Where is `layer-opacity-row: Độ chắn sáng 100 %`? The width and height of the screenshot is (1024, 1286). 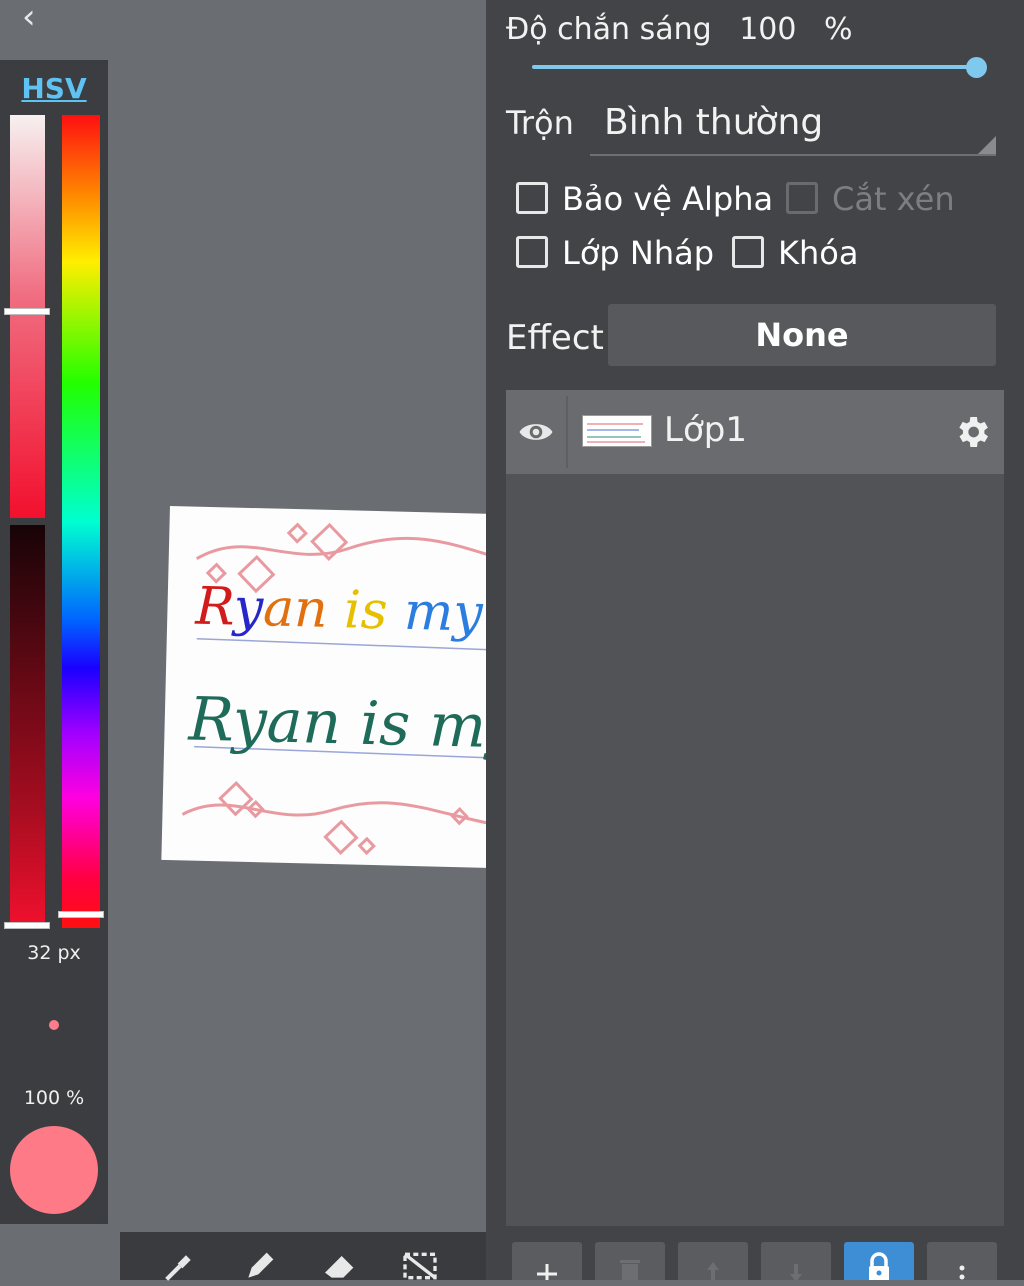 layer-opacity-row: Độ chắn sáng 100 % is located at coordinates (688, 29).